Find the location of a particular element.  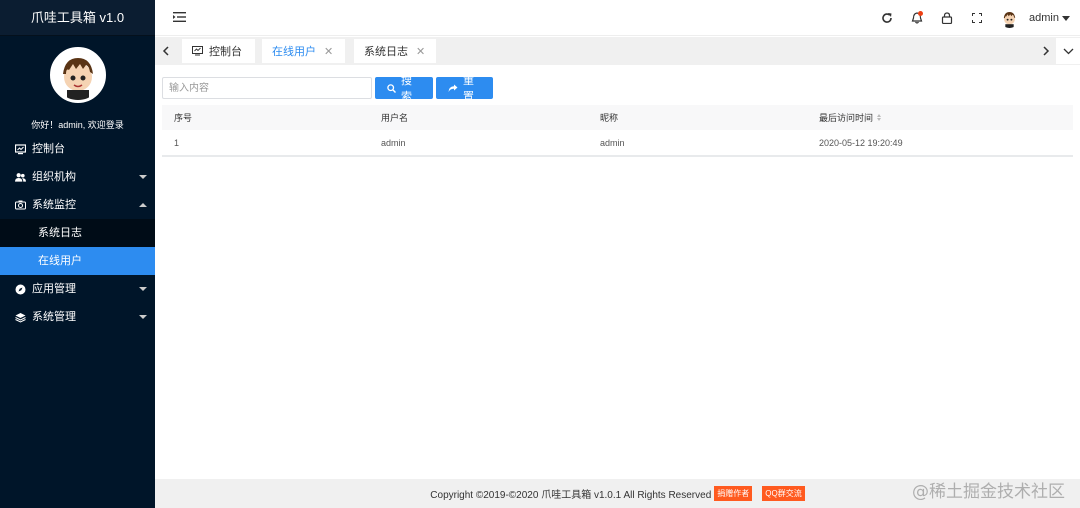

search-input is located at coordinates (267, 88).